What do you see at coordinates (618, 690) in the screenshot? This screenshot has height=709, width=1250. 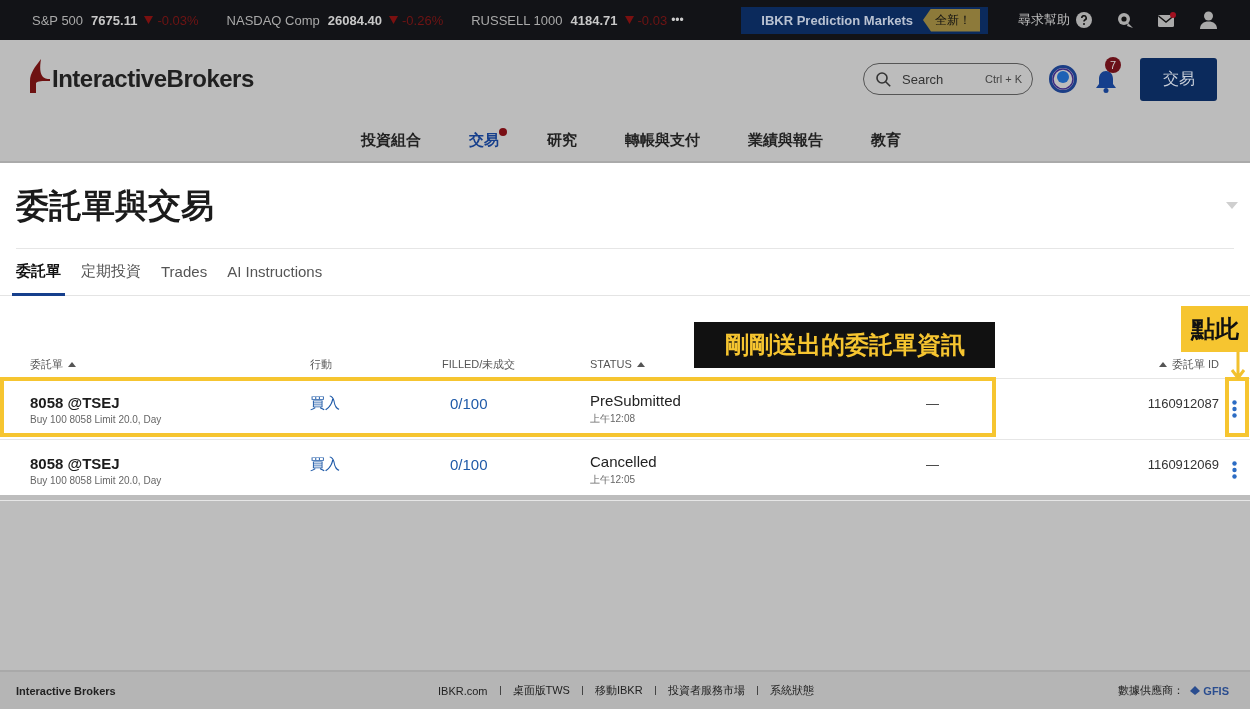 I see `footer-link: 移動IBKR` at bounding box center [618, 690].